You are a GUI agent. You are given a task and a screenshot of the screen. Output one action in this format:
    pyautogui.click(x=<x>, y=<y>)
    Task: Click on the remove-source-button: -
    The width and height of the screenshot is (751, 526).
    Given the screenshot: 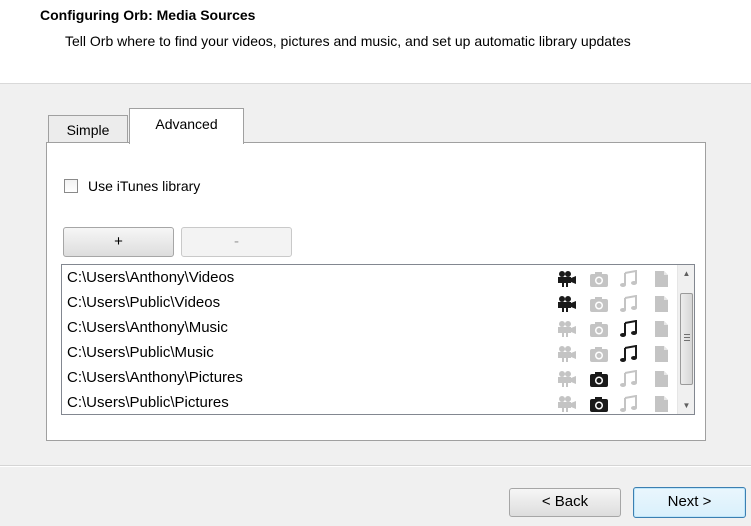 What is the action you would take?
    pyautogui.click(x=236, y=242)
    